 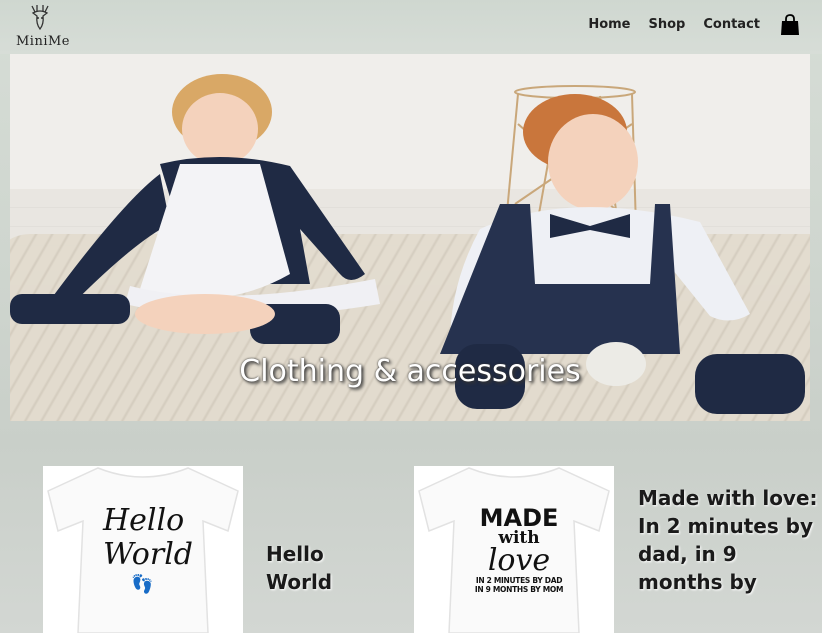 What do you see at coordinates (519, 580) in the screenshot?
I see `onesie-print-line: IN 2 MINUTES BY DAD` at bounding box center [519, 580].